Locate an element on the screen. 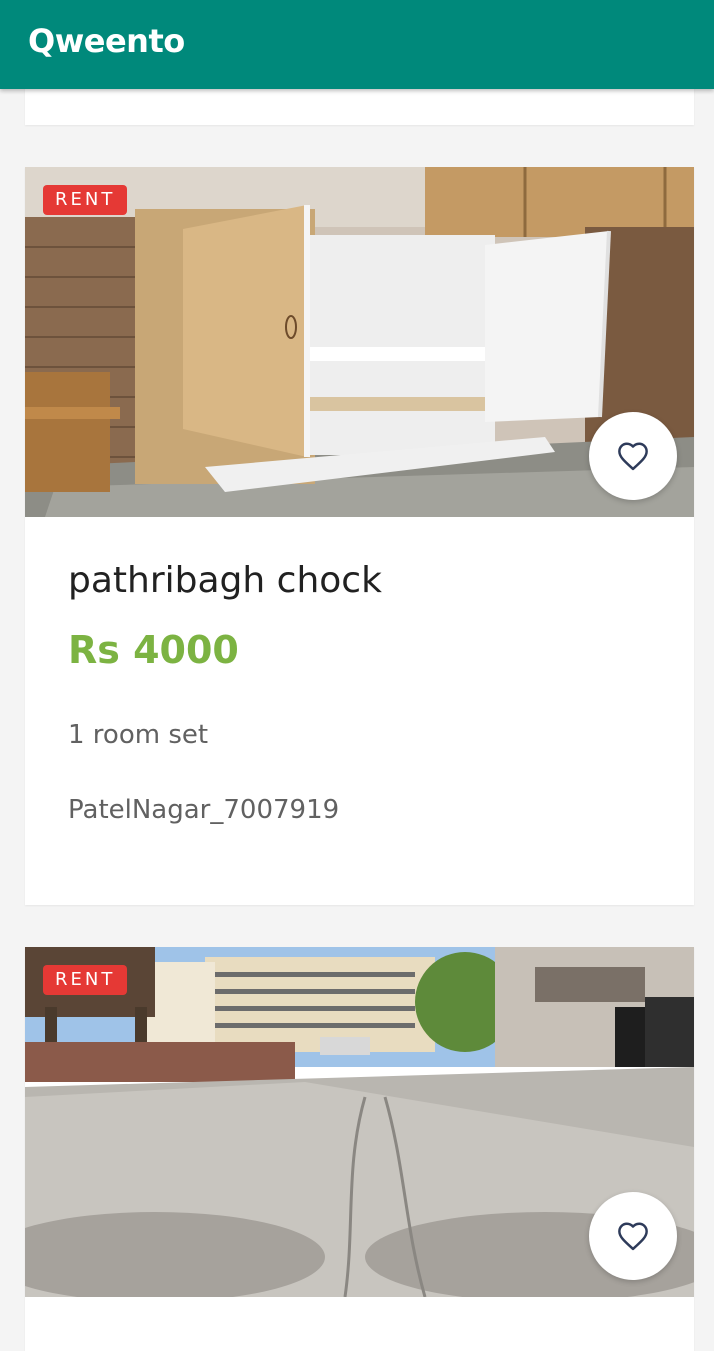 The width and height of the screenshot is (714, 1351). app-title: Qweento is located at coordinates (106, 41).